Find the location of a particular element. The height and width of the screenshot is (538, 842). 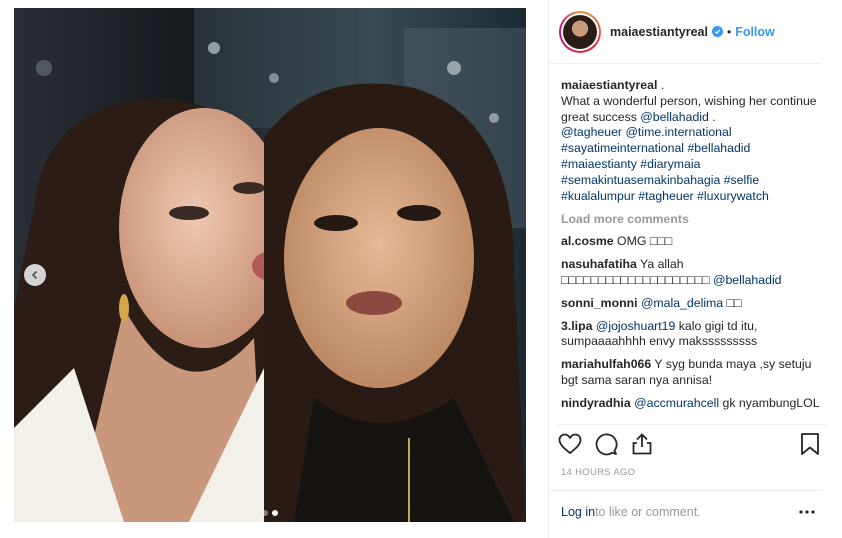

comment-bubble-icon is located at coordinates (606, 444).